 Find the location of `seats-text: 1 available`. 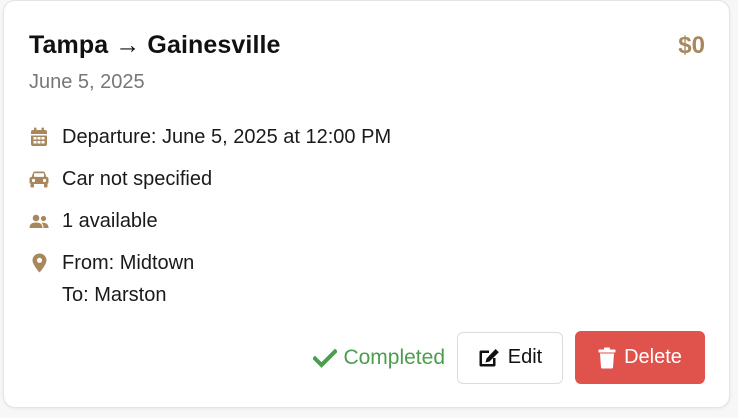

seats-text: 1 available is located at coordinates (110, 221).